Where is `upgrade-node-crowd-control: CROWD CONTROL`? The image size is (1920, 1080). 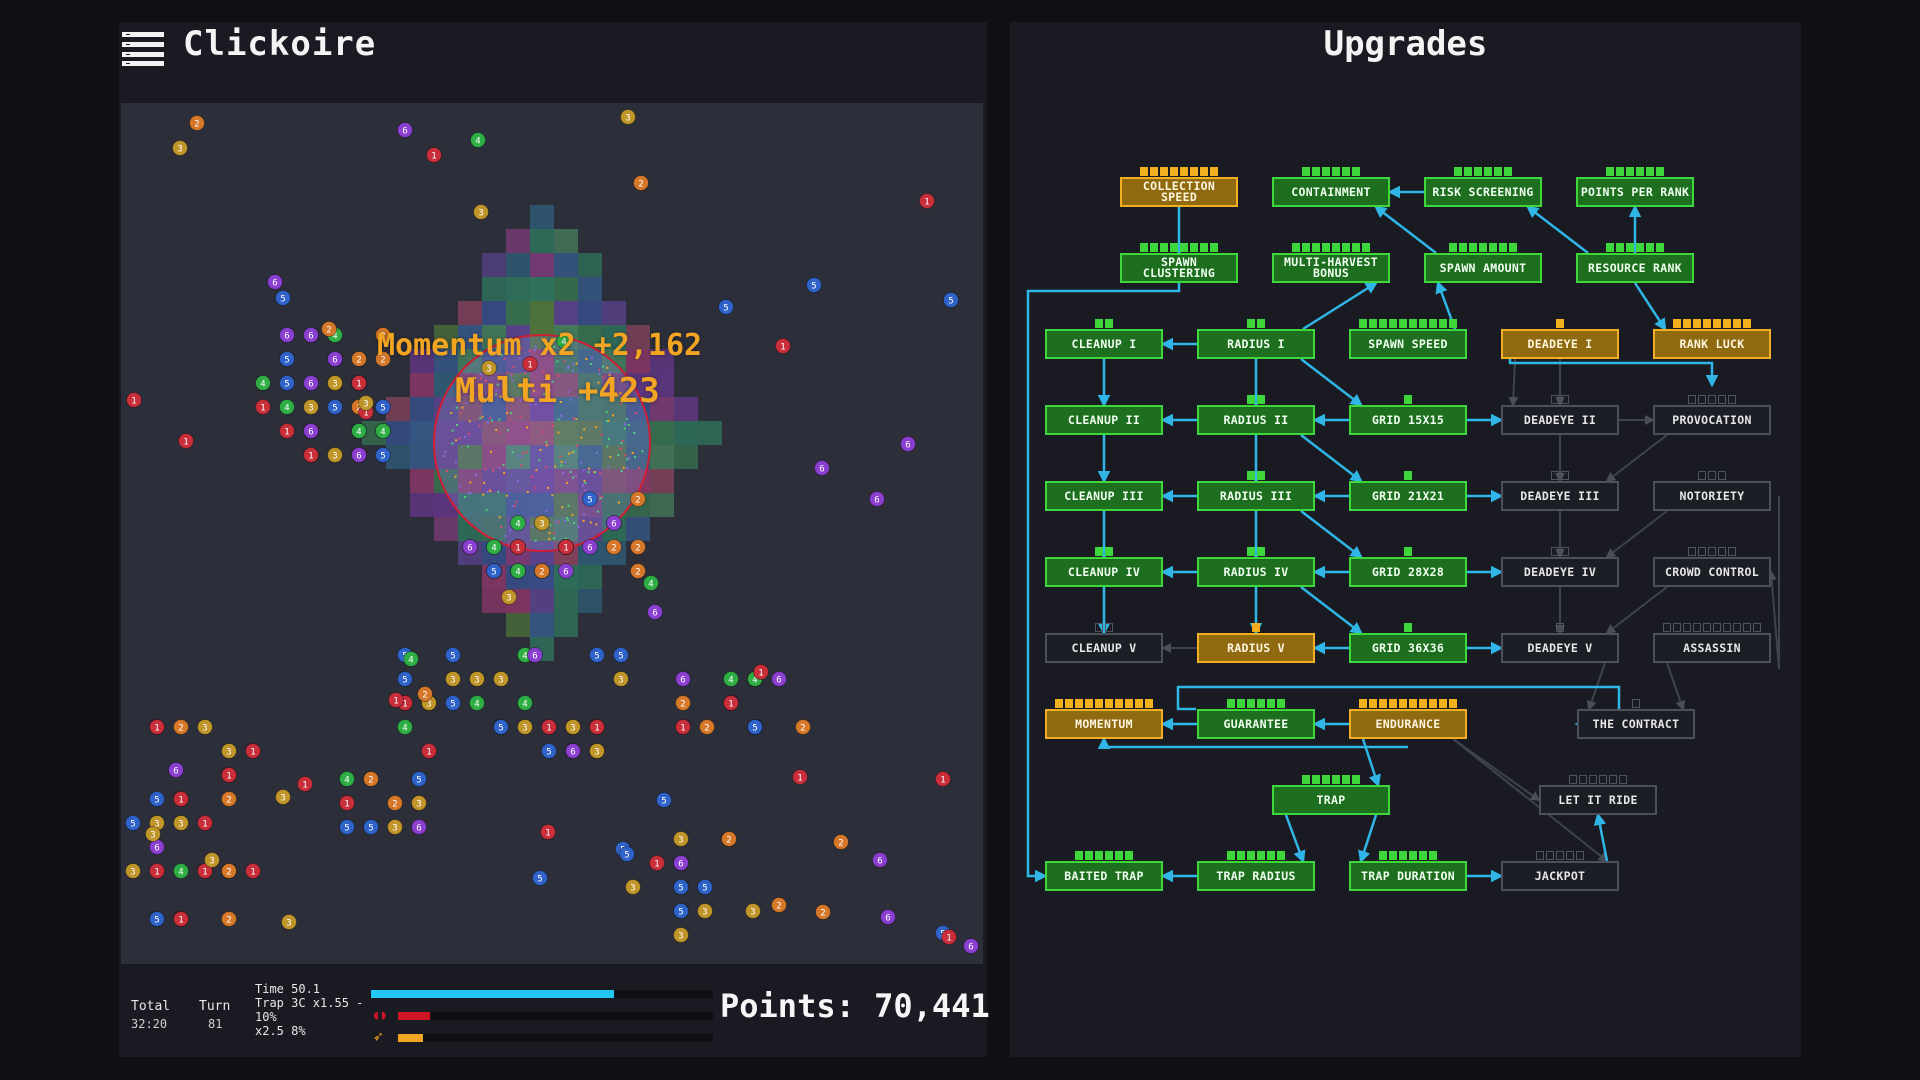
upgrade-node-crowd-control: CROWD CONTROL is located at coordinates (1712, 567).